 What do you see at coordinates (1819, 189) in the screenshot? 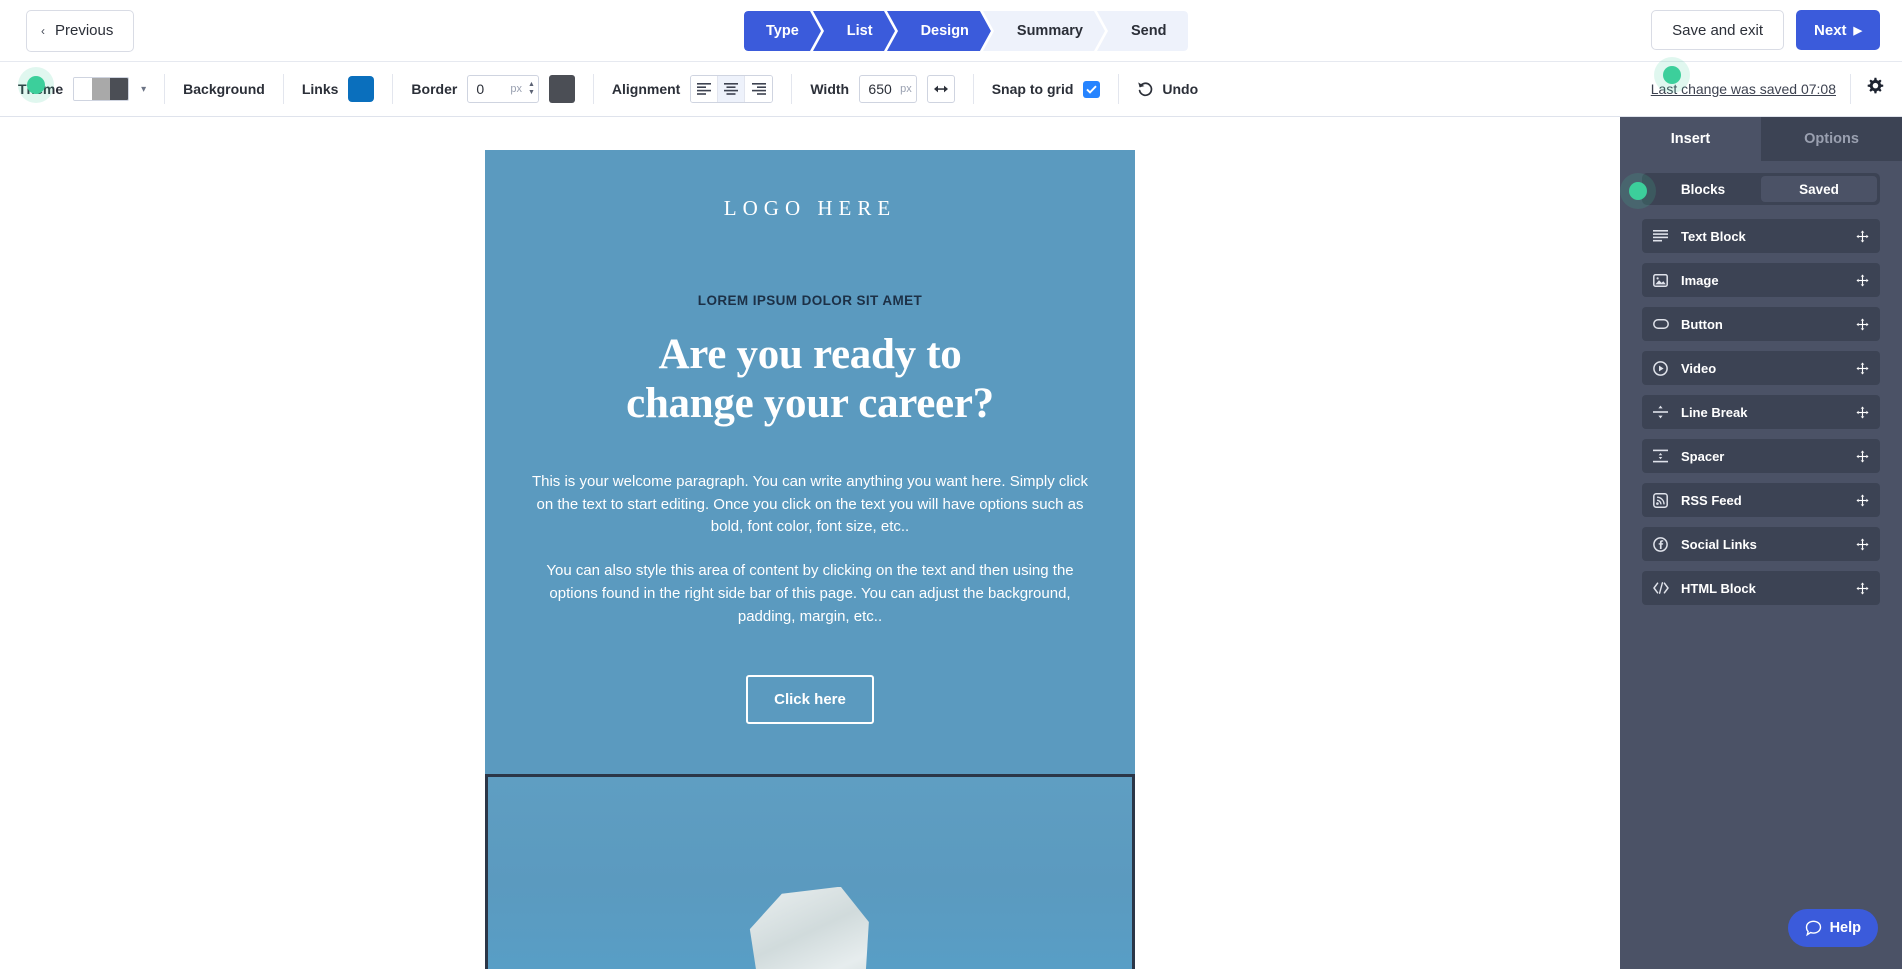
I see `segment-saved: Saved` at bounding box center [1819, 189].